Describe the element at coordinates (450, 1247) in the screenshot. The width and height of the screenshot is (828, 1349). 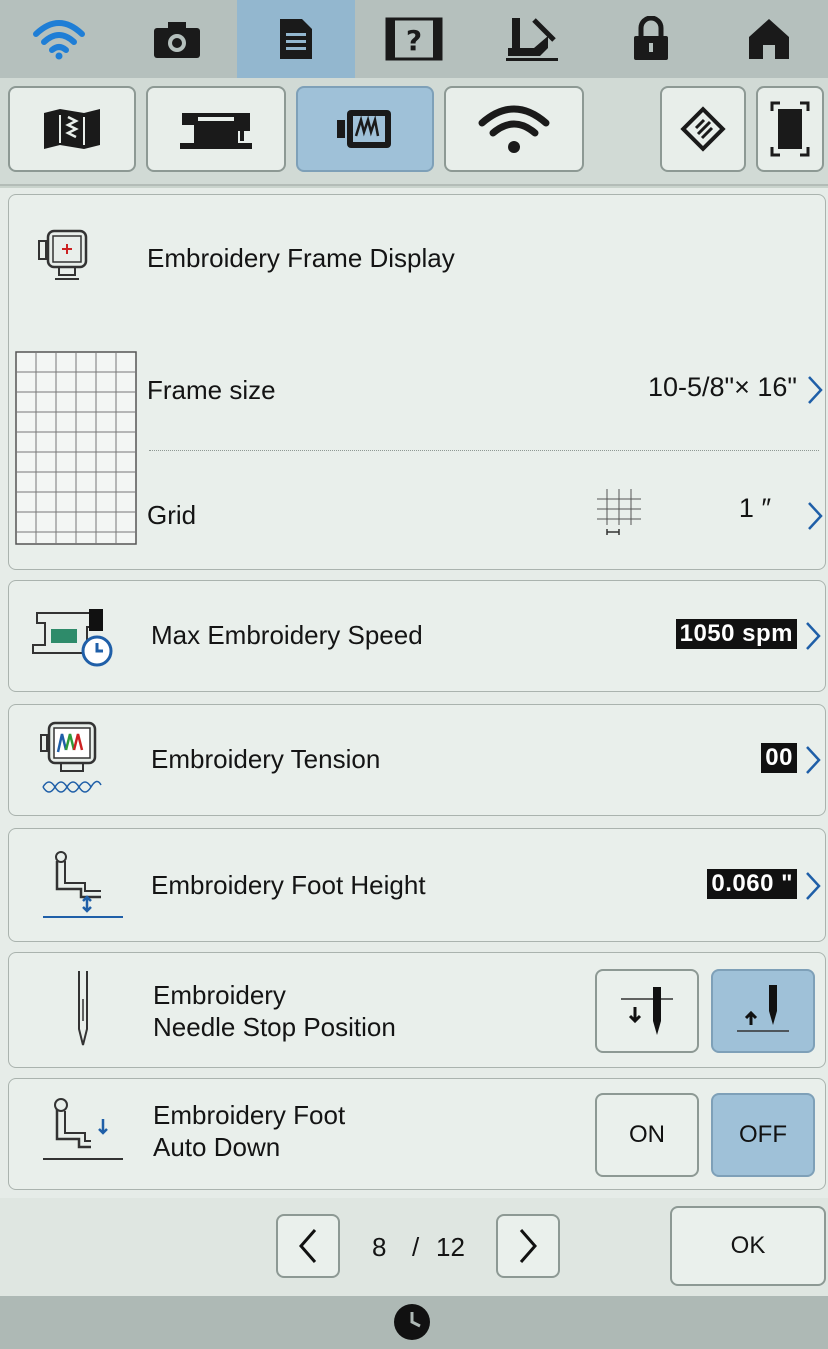
I see `total-pages: 12` at that location.